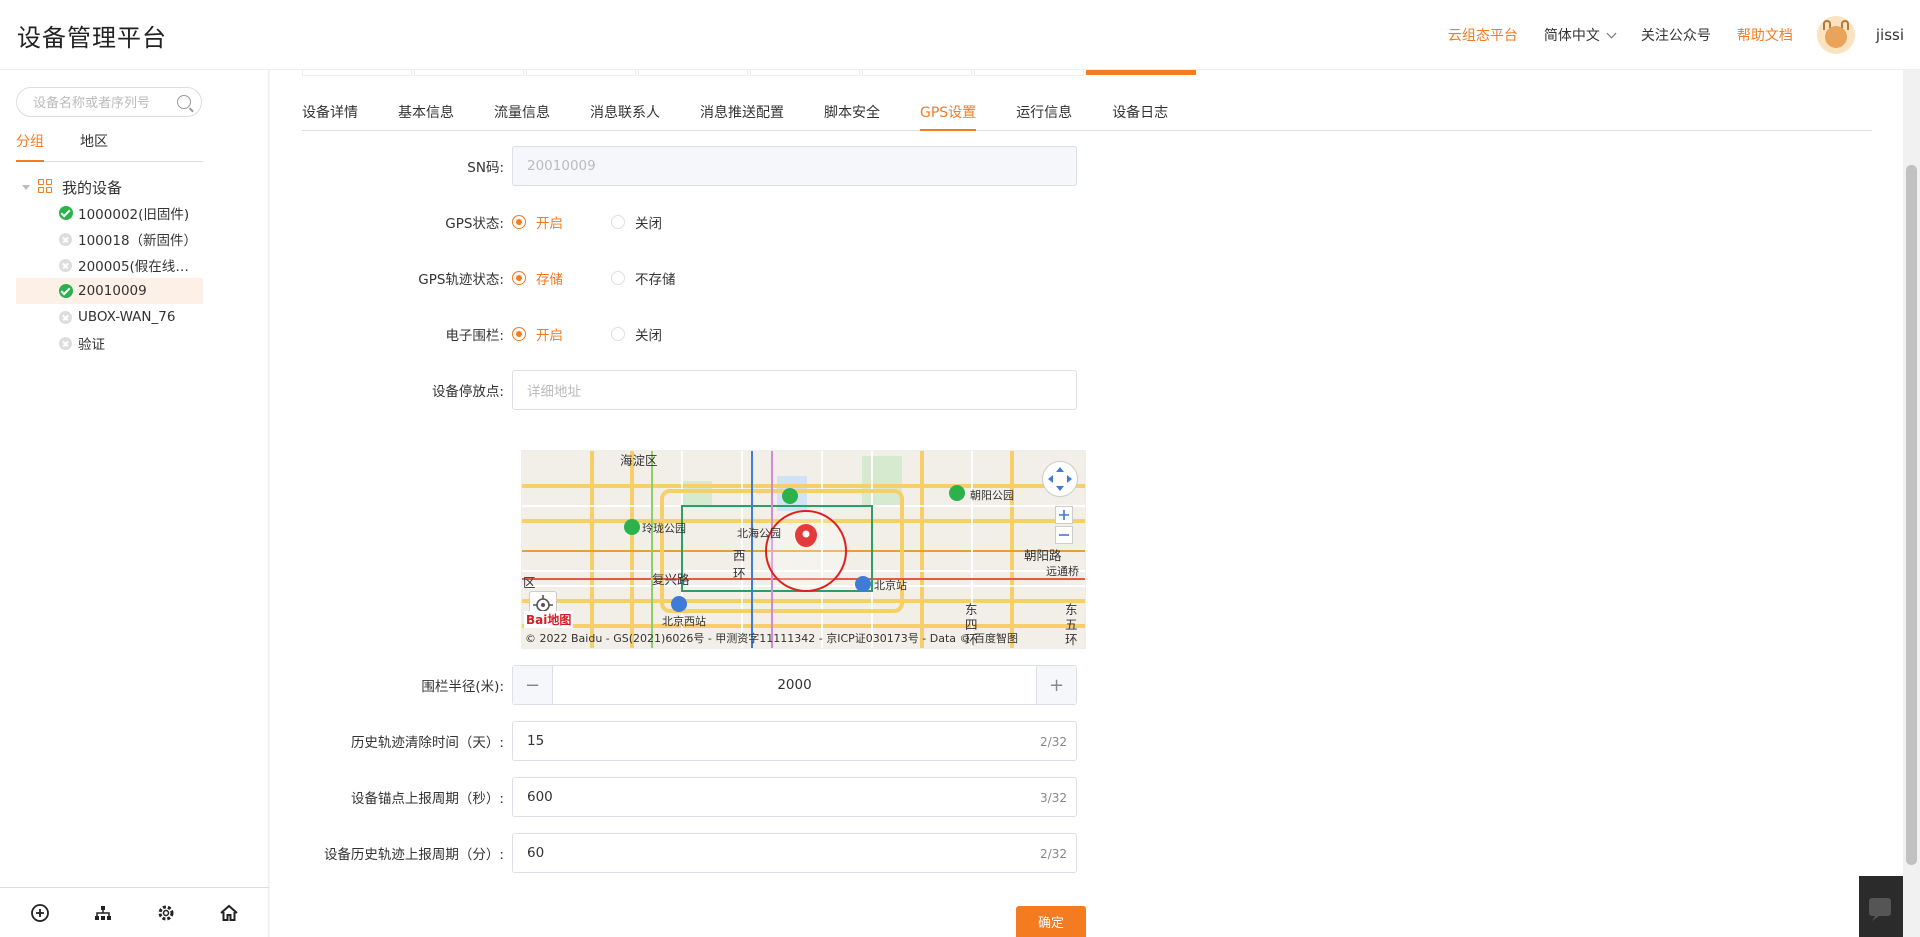  I want to click on history-clear-value: 15, so click(536, 741).